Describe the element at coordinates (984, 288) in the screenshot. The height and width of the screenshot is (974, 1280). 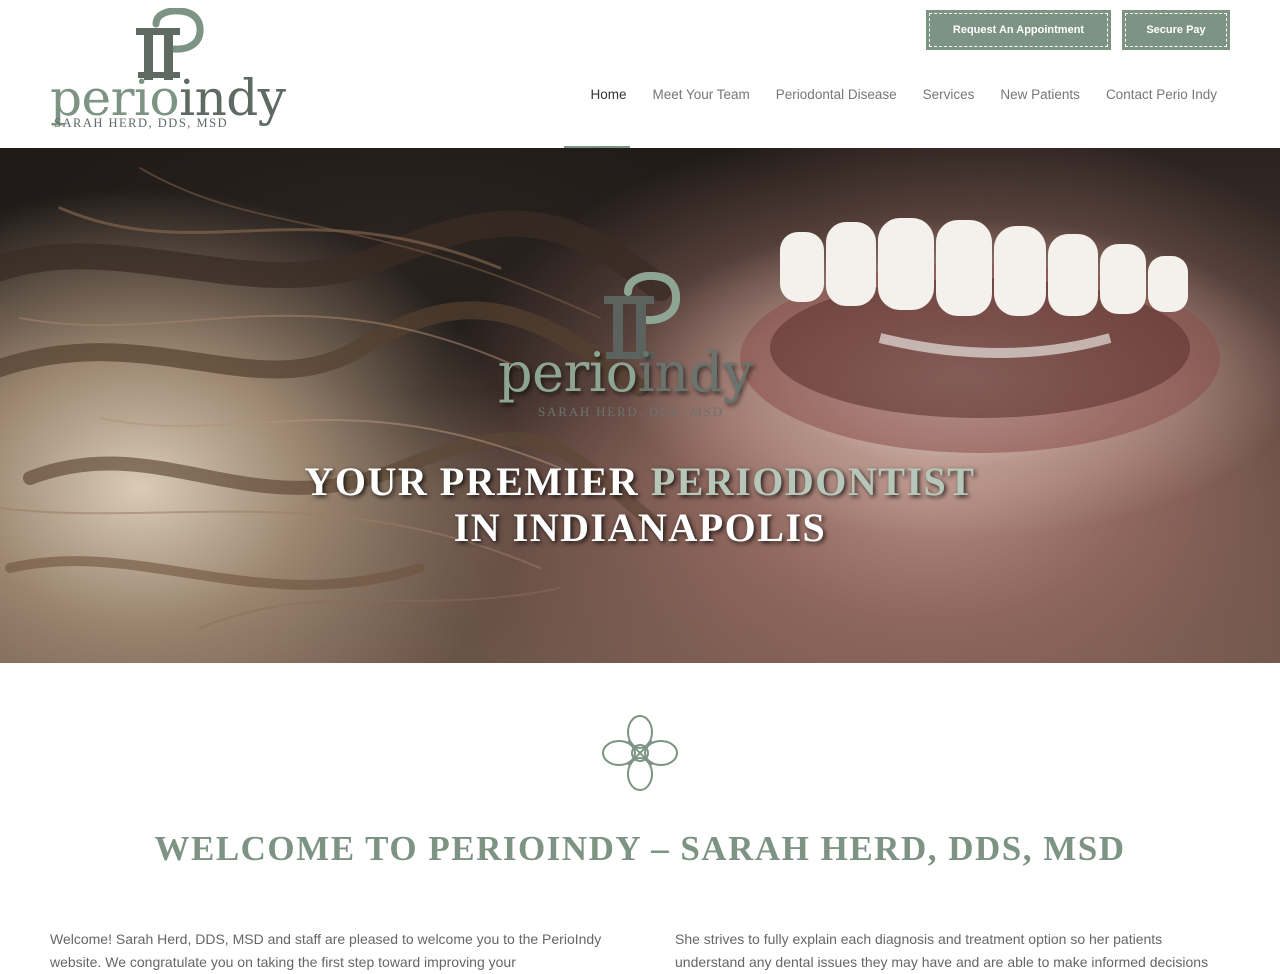
I see `teeth-graphic` at that location.